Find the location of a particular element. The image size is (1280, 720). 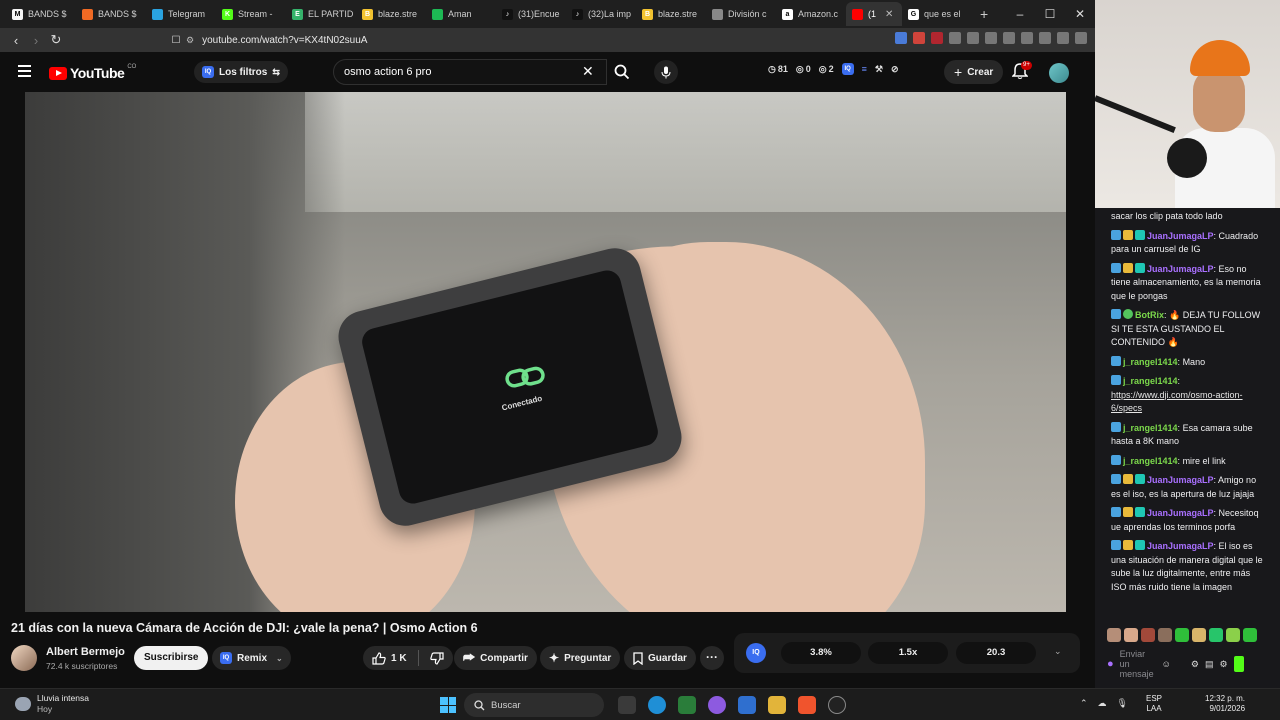

translate-icon is located at coordinates (901, 38).